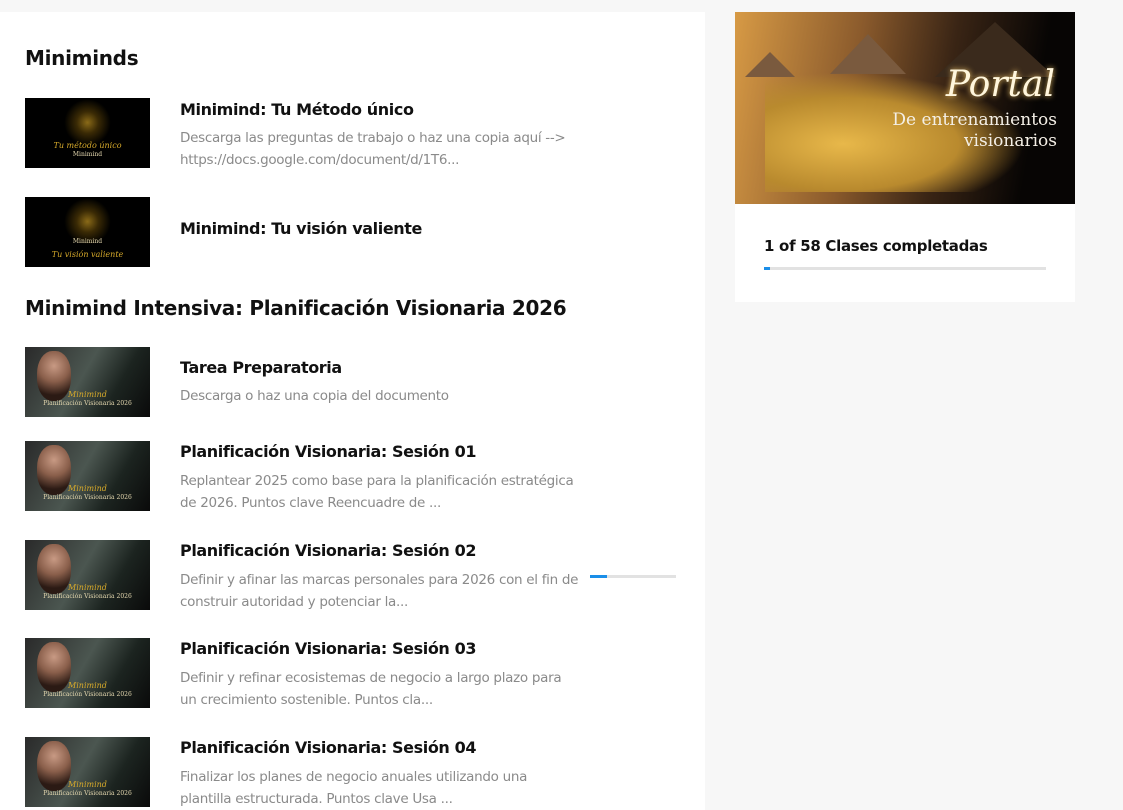 The image size is (1123, 810). I want to click on lesson-title: Planificación Visionaria: Sesión 03, so click(328, 648).